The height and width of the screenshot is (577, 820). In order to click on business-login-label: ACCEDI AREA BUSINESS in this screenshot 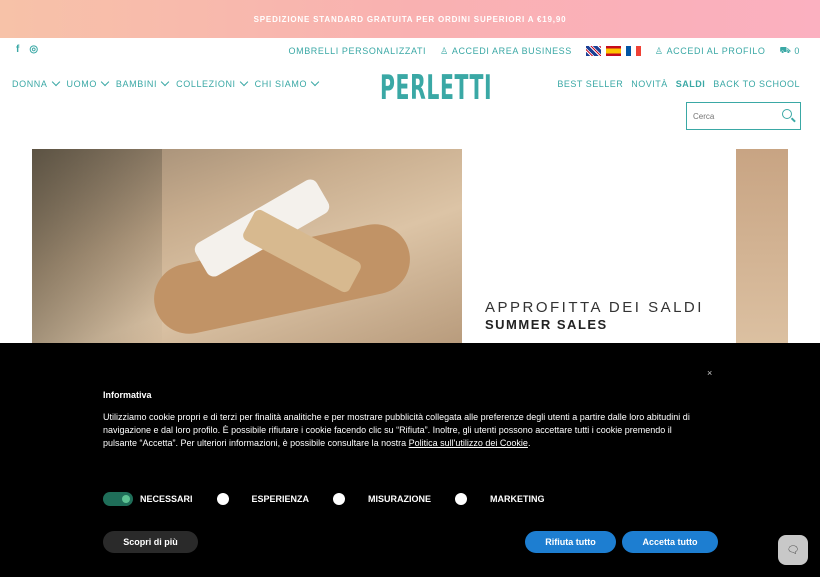, I will do `click(511, 51)`.